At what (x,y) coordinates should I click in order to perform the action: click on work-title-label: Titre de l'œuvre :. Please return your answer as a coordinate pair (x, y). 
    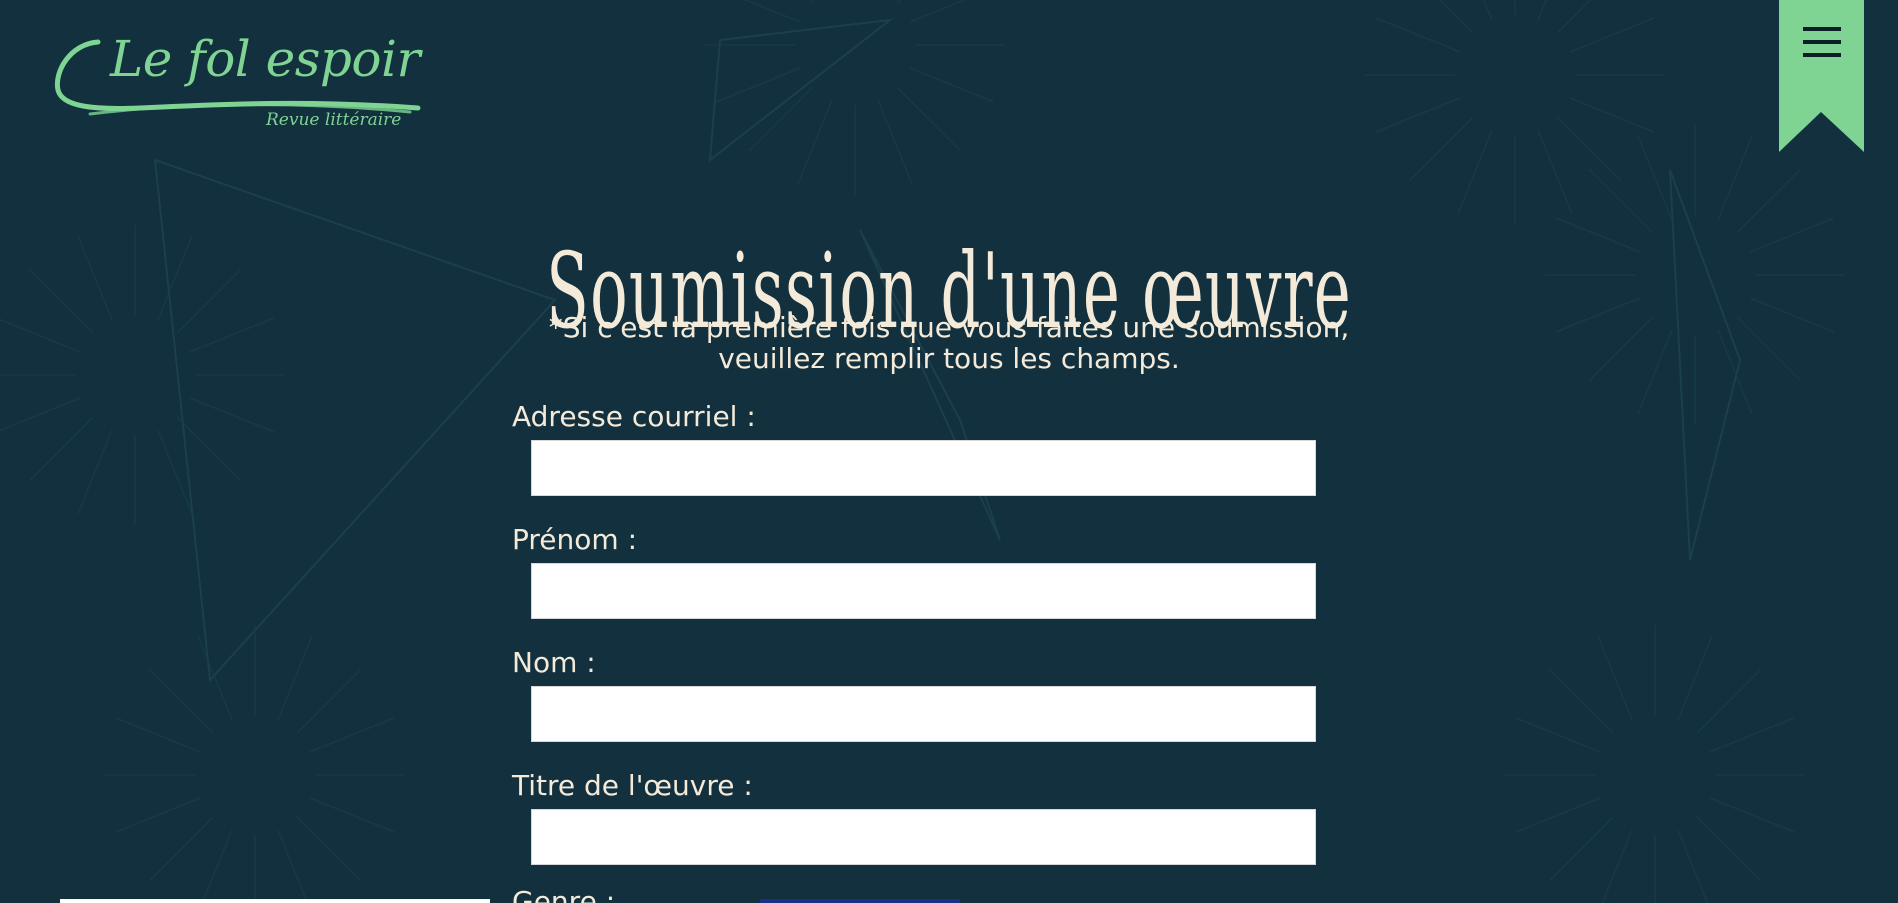
    Looking at the image, I should click on (632, 785).